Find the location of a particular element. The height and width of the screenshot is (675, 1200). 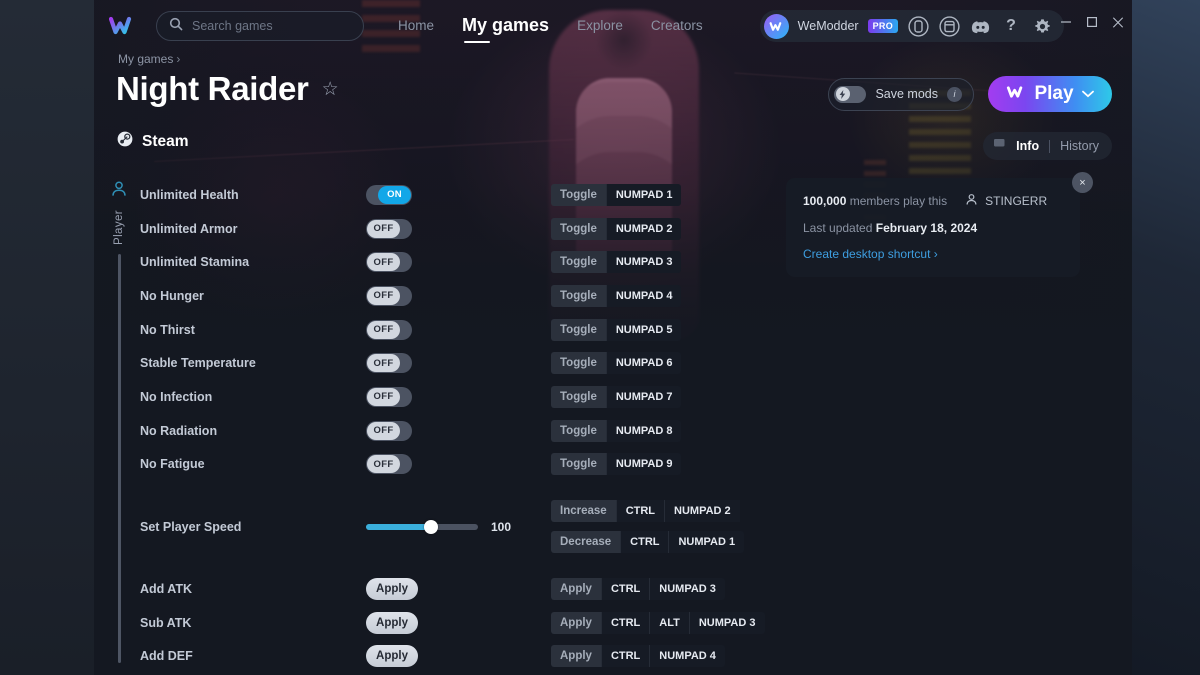

info-history-tabs: Info History is located at coordinates (1047, 146).